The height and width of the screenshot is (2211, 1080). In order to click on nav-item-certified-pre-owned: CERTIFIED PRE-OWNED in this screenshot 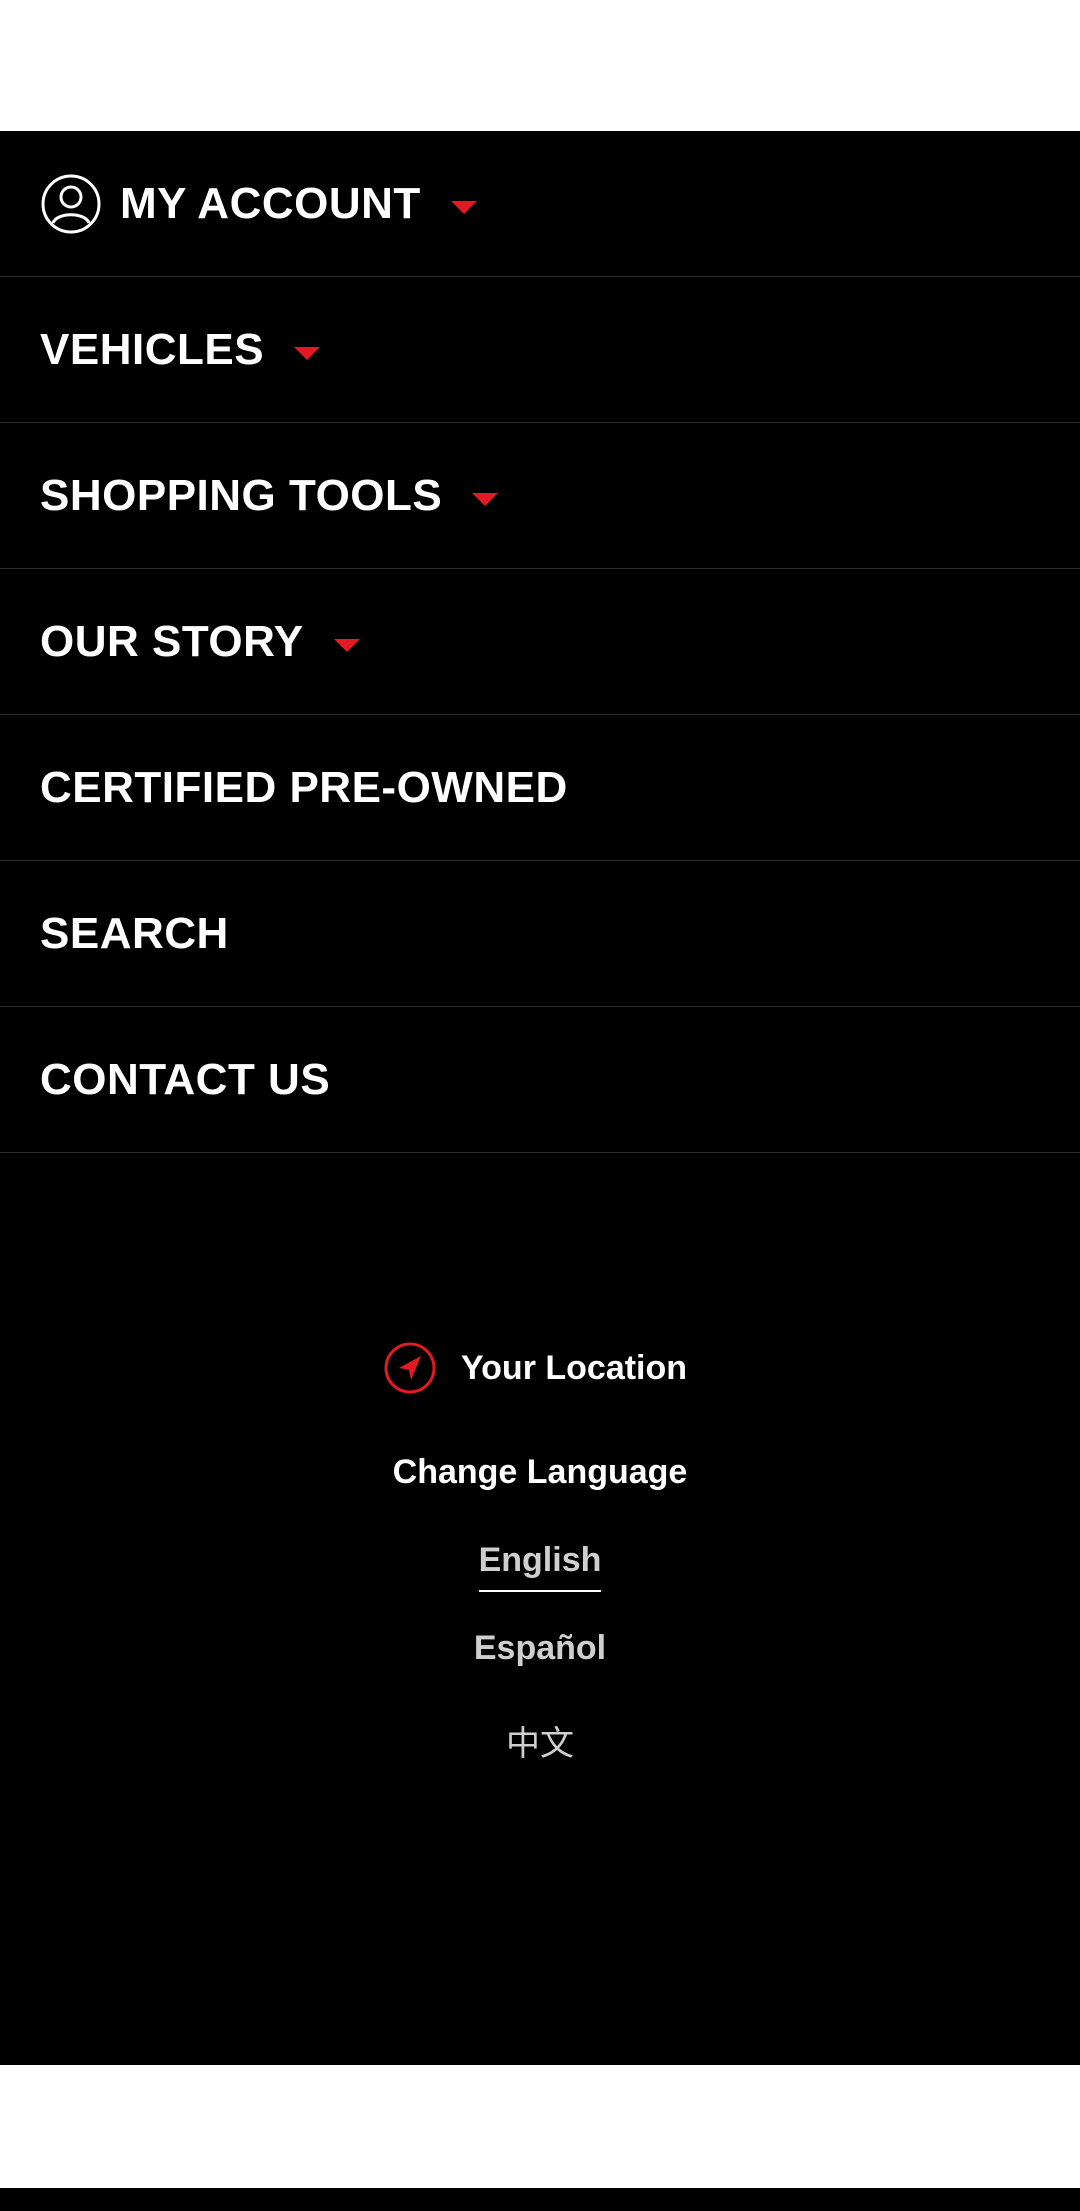, I will do `click(540, 788)`.